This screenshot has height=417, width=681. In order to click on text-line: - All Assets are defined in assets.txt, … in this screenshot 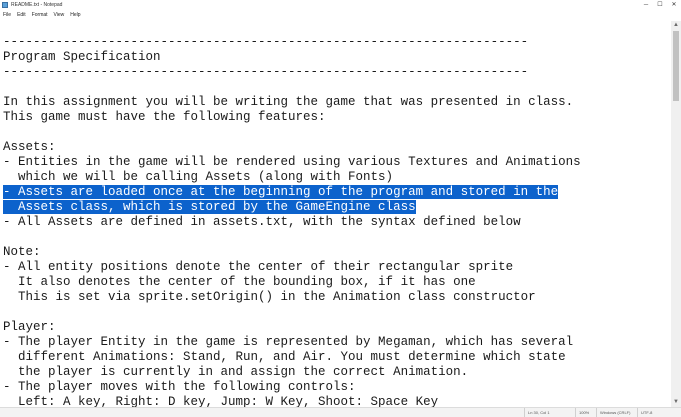, I will do `click(262, 222)`.